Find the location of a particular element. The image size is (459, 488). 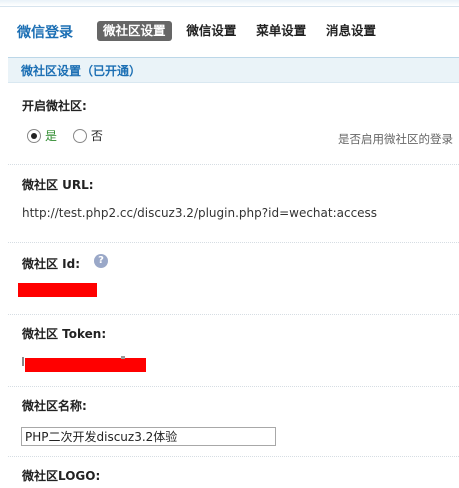

token-label: 微社区 Token: is located at coordinates (64, 334).